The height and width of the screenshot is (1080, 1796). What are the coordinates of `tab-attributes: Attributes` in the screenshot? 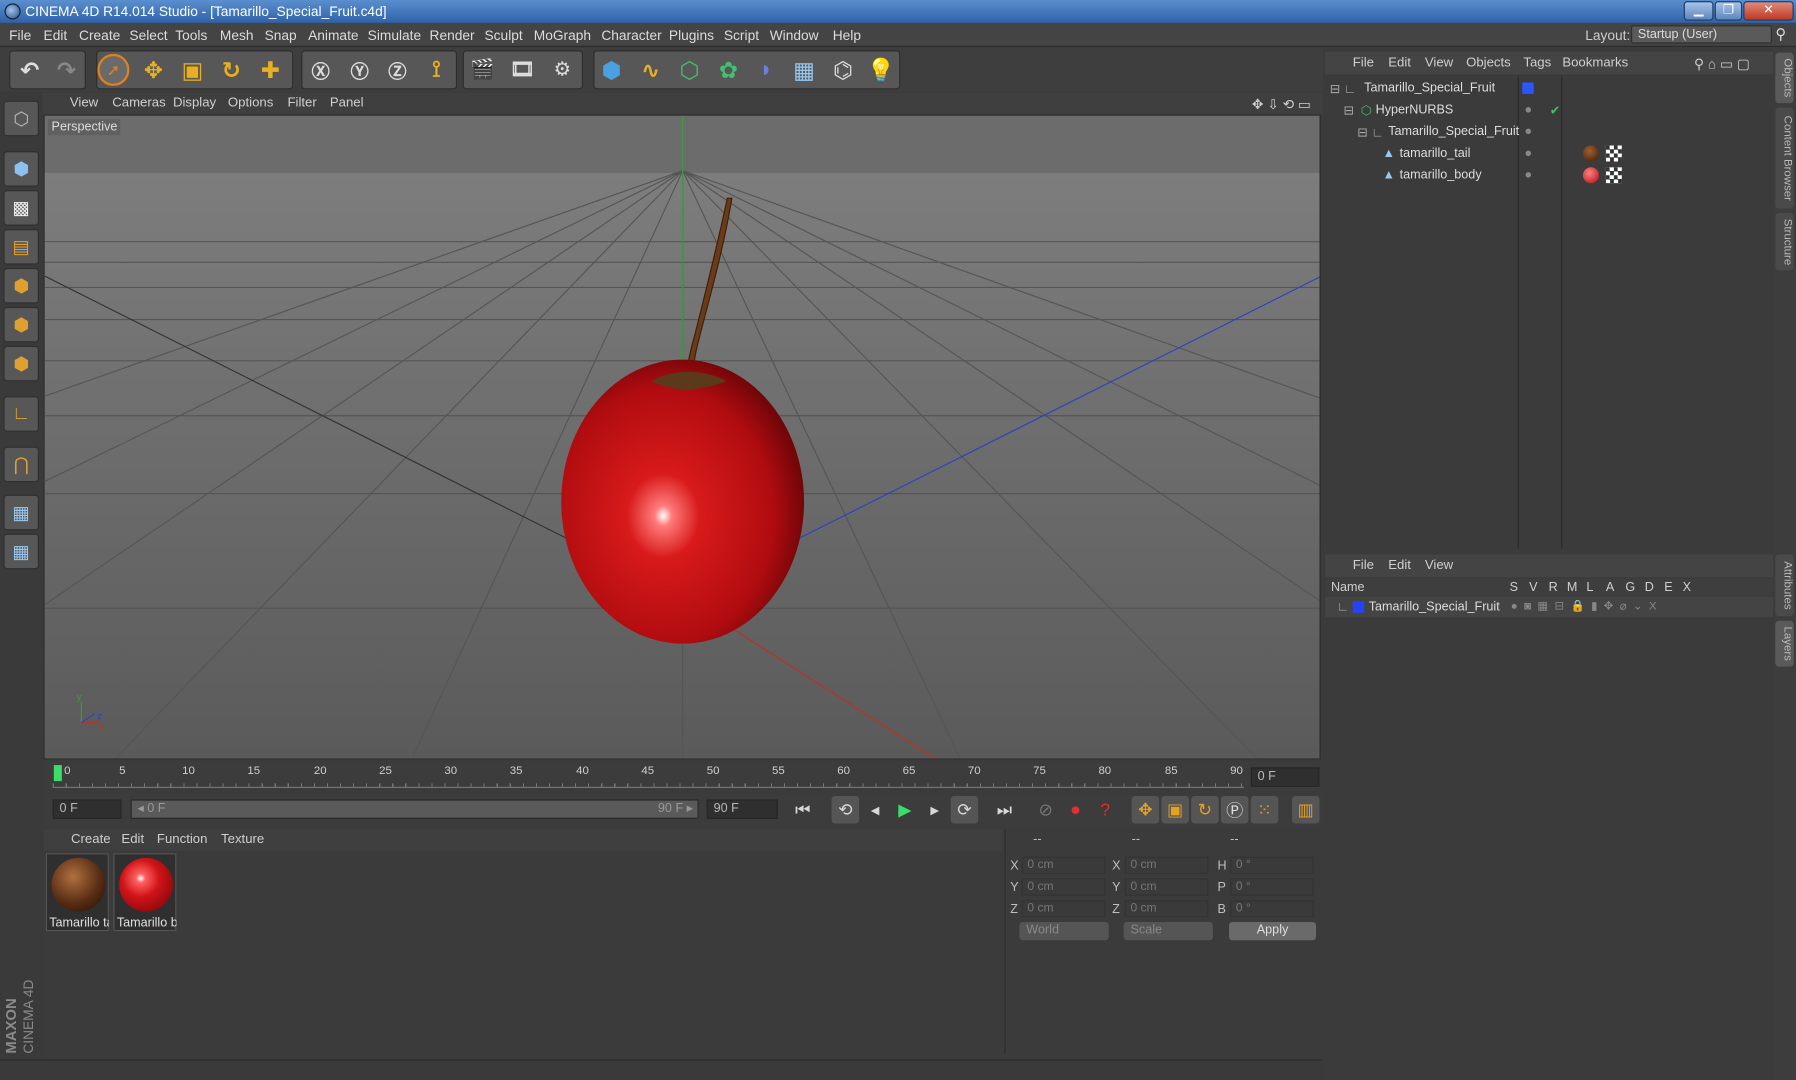 It's located at (1784, 585).